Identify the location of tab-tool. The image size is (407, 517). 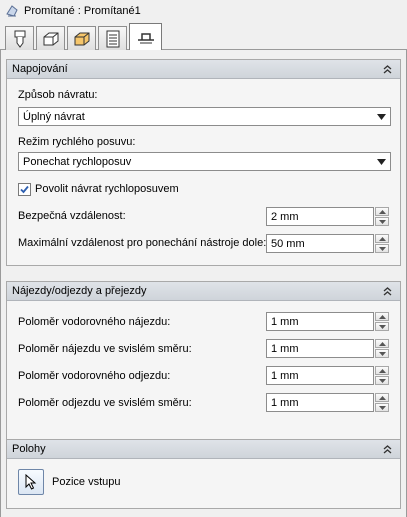
(19, 38).